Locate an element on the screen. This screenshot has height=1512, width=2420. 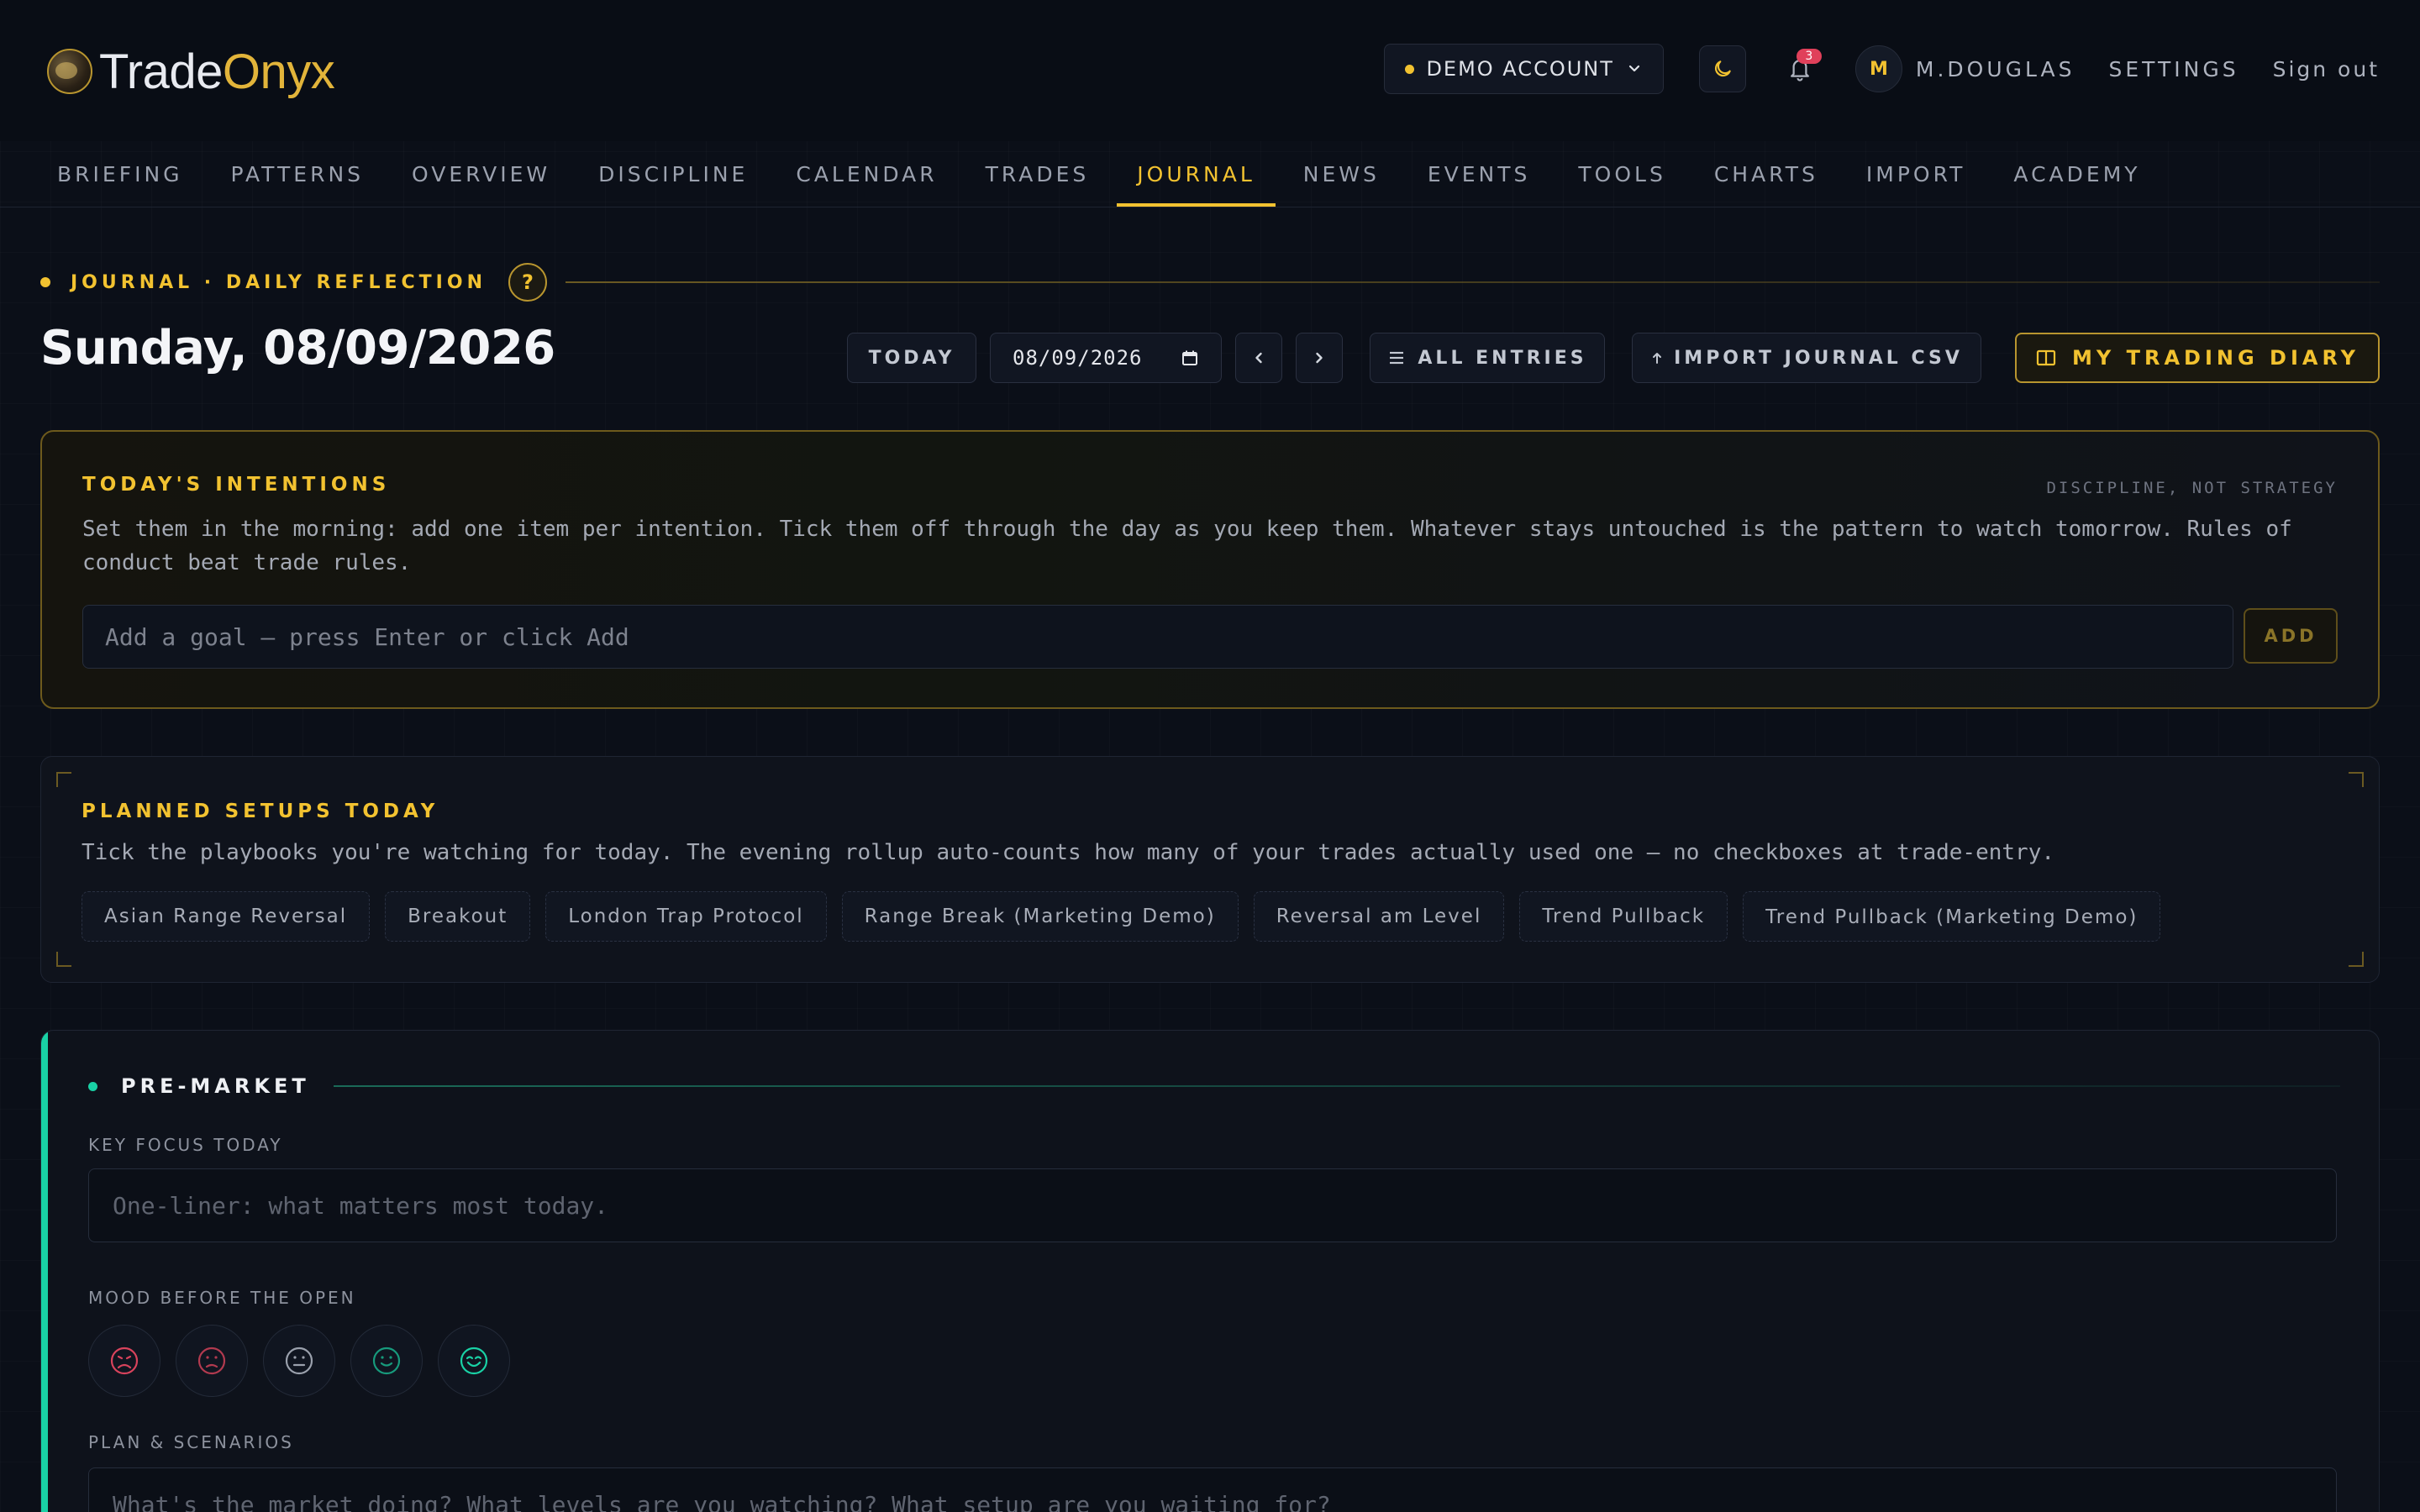
moon-icon is located at coordinates (1723, 68).